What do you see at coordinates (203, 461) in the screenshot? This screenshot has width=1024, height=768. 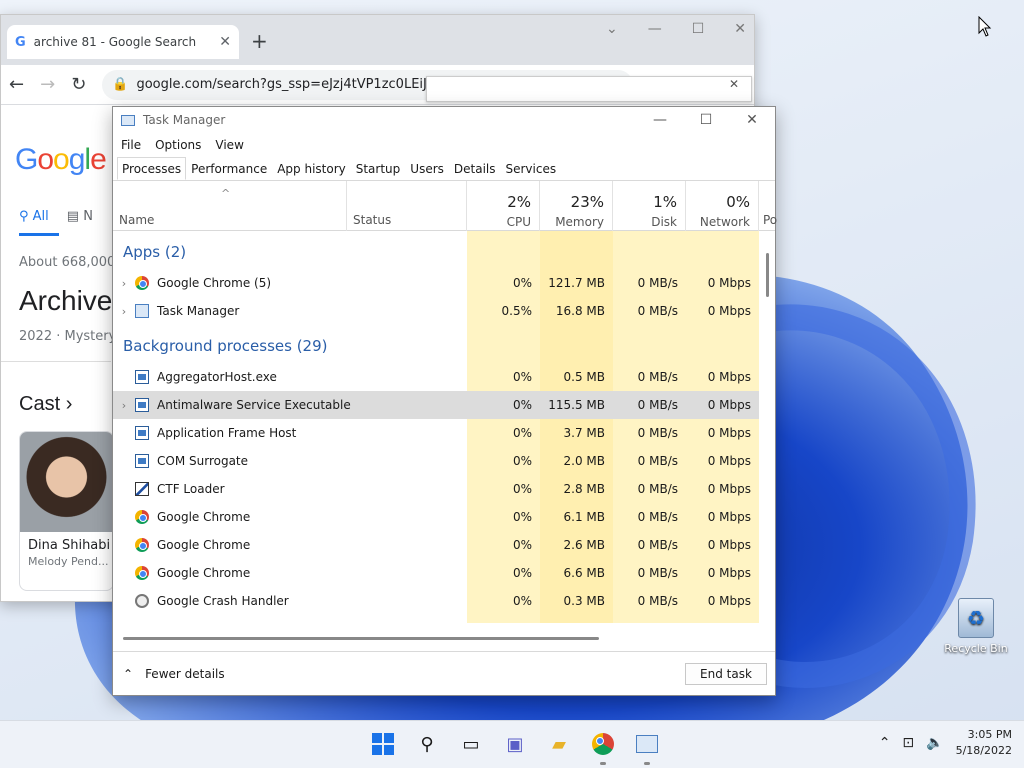 I see `process-name: COM Surrogate` at bounding box center [203, 461].